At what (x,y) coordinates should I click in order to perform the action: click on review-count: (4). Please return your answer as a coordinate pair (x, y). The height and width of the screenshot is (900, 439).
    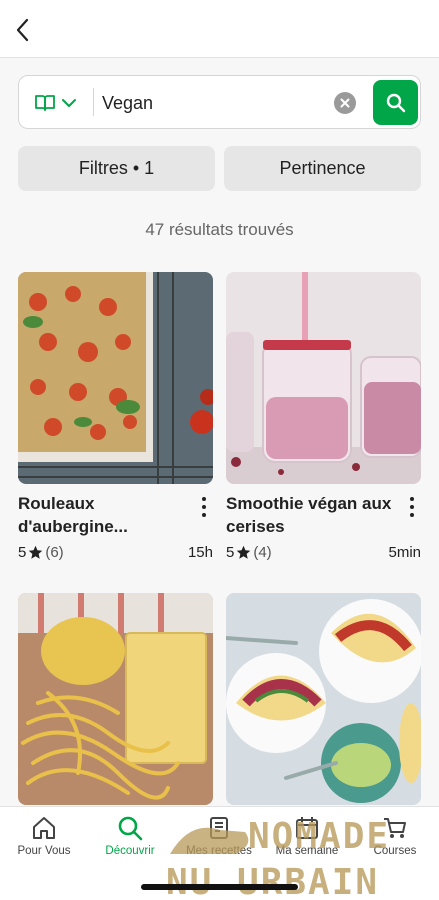
    Looking at the image, I should click on (262, 552).